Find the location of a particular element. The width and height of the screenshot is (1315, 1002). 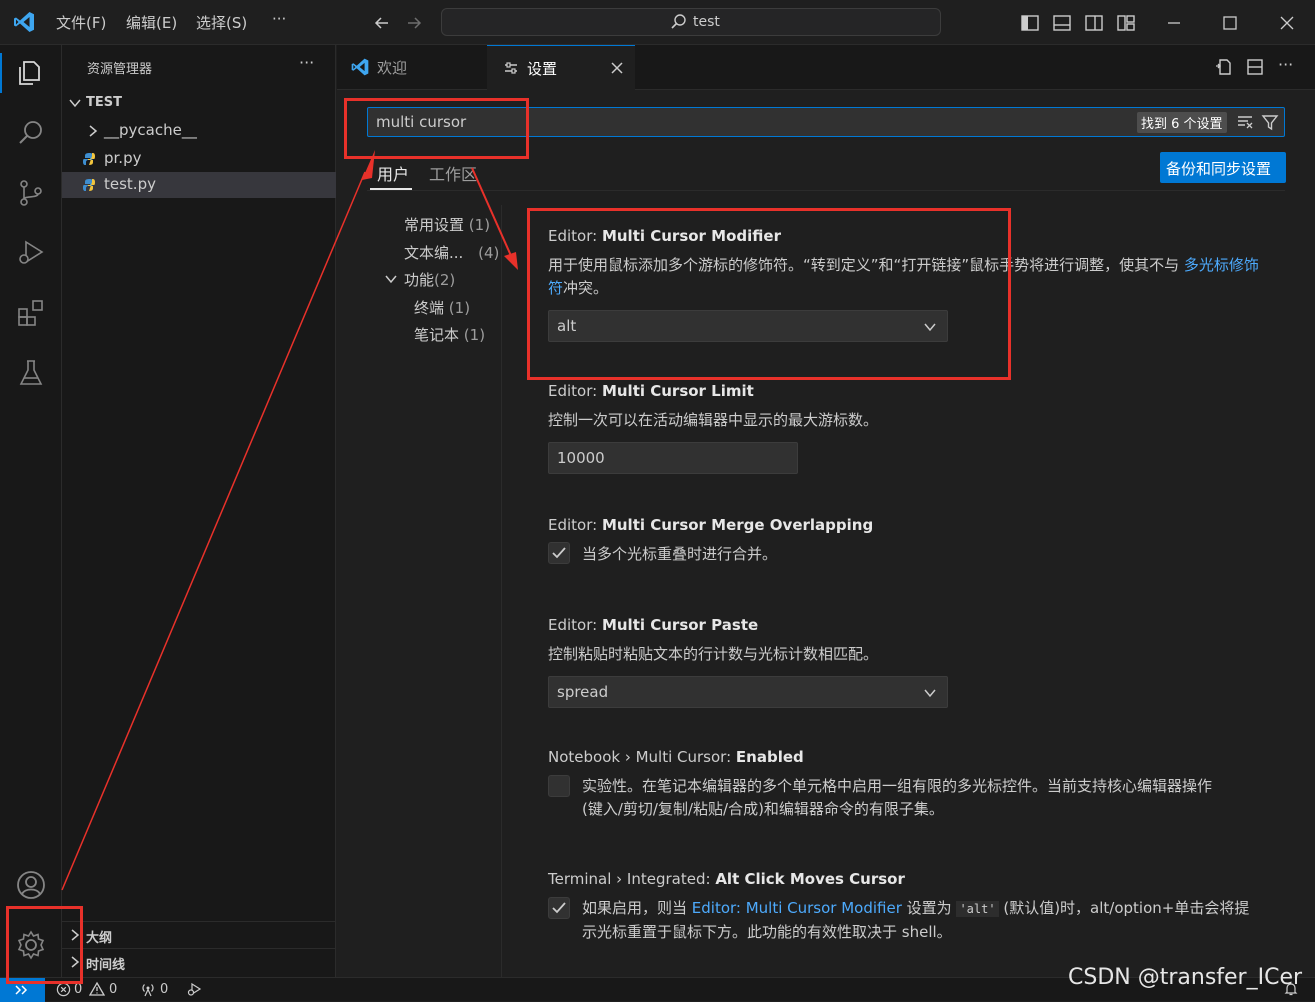

menu-more: ··· is located at coordinates (279, 19).